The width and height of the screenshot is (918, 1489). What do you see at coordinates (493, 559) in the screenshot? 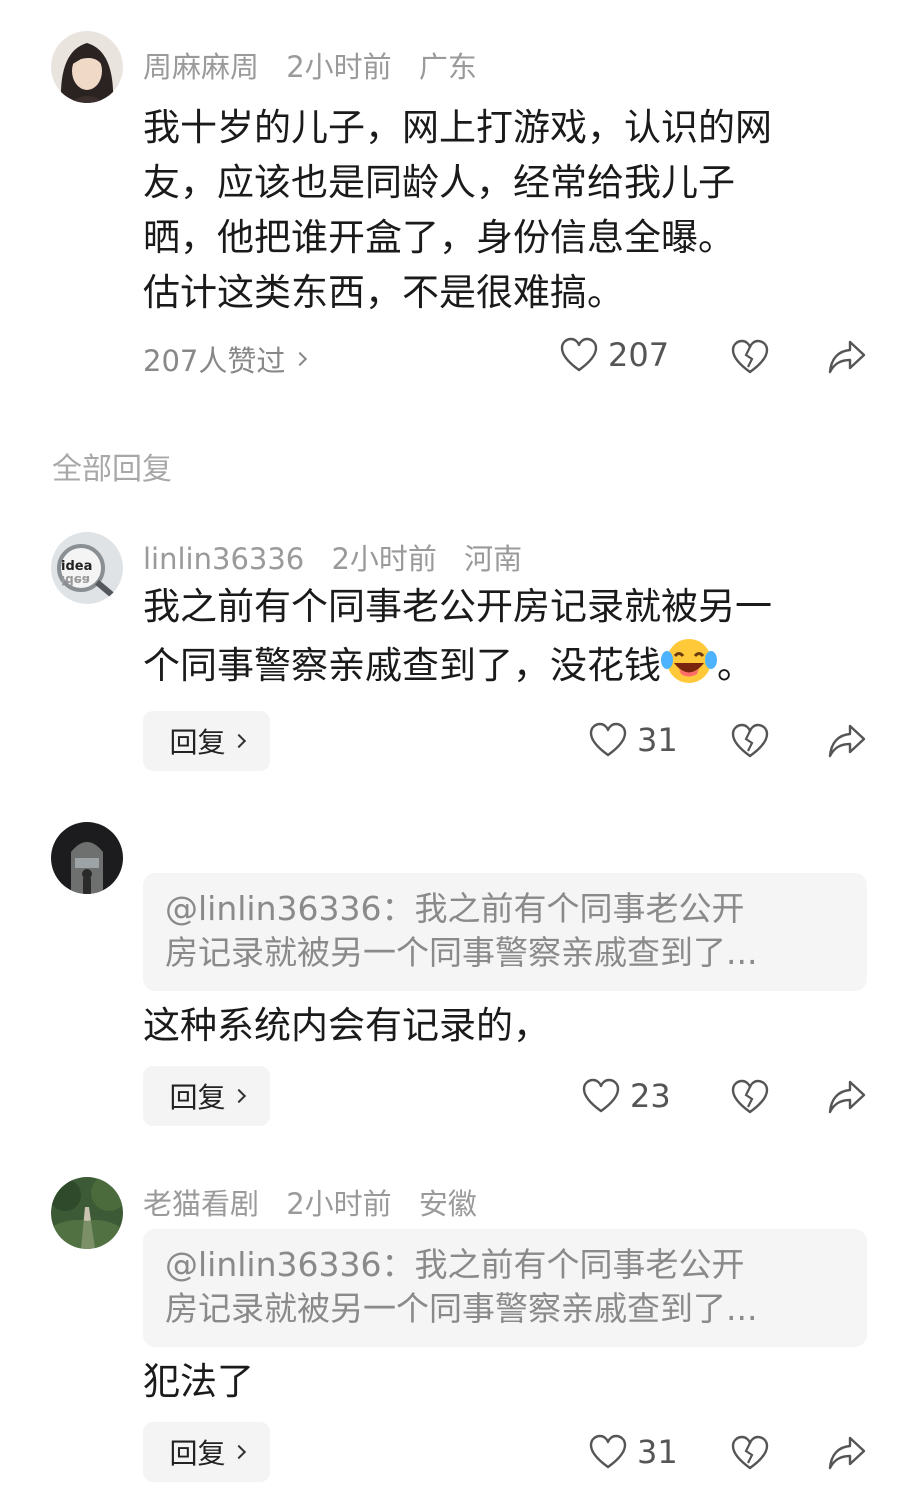
I see `location: 河南` at bounding box center [493, 559].